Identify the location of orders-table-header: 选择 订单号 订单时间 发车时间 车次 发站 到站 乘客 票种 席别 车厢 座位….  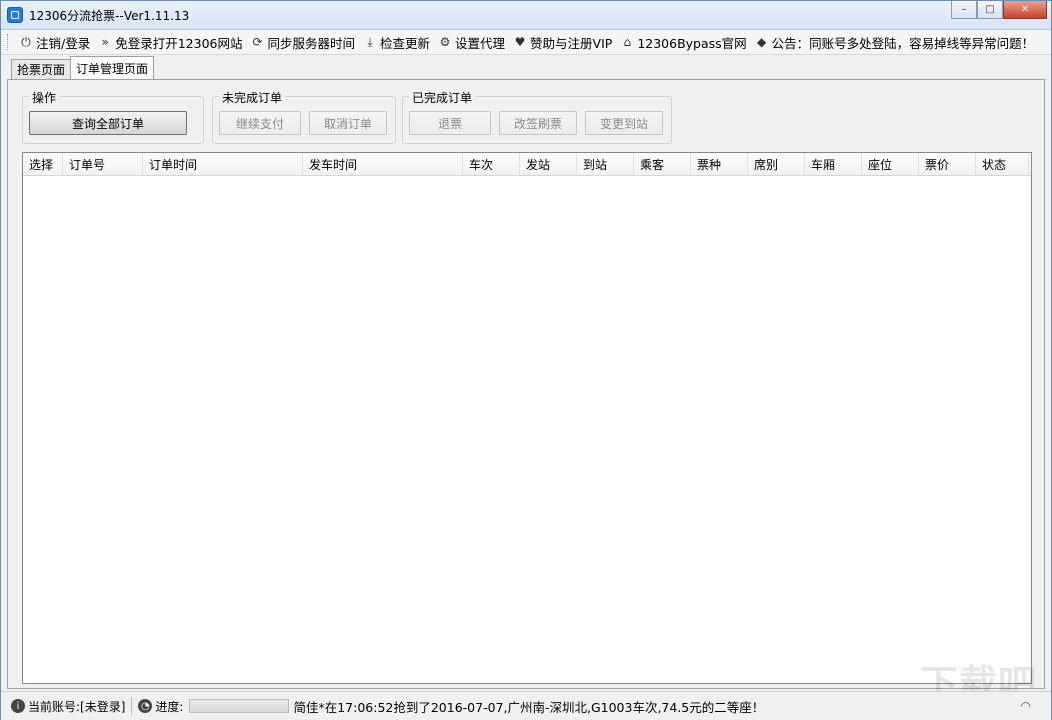
(527, 164).